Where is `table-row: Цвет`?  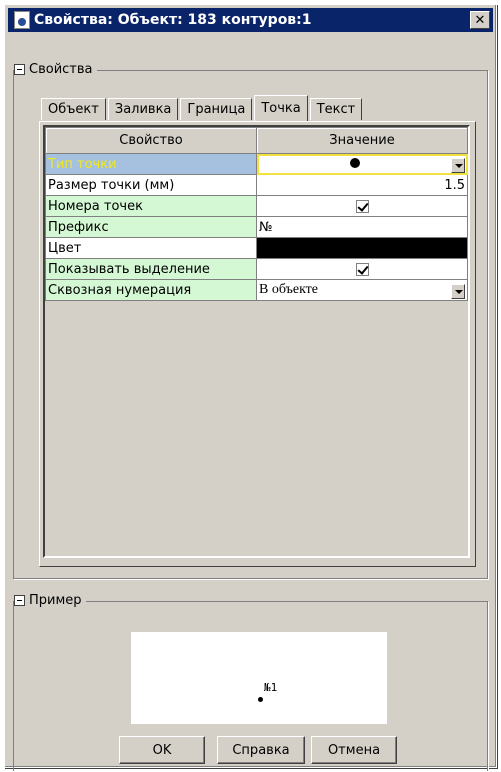
table-row: Цвет is located at coordinates (256, 248).